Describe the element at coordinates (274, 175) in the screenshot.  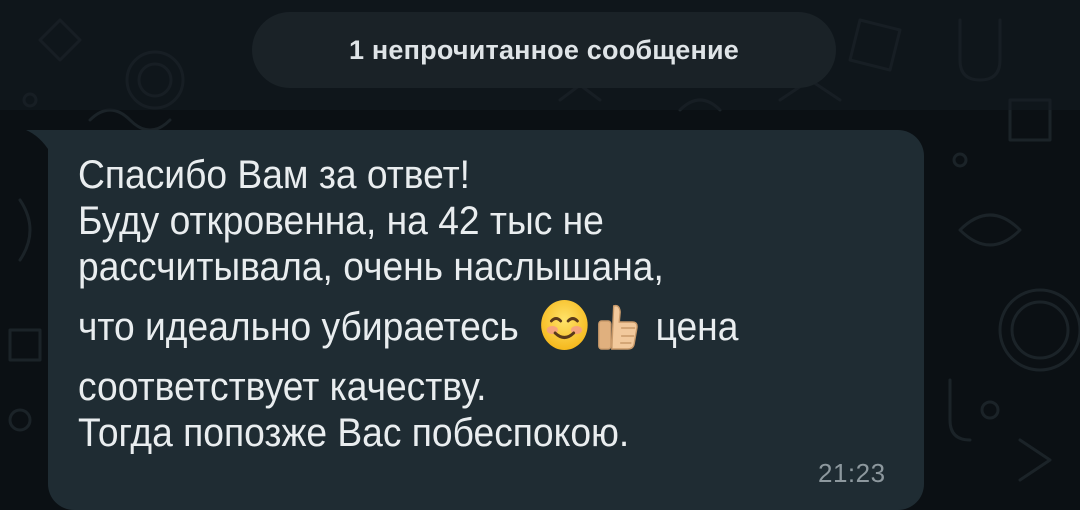
I see `message-line: Спасибо Вам за ответ!` at that location.